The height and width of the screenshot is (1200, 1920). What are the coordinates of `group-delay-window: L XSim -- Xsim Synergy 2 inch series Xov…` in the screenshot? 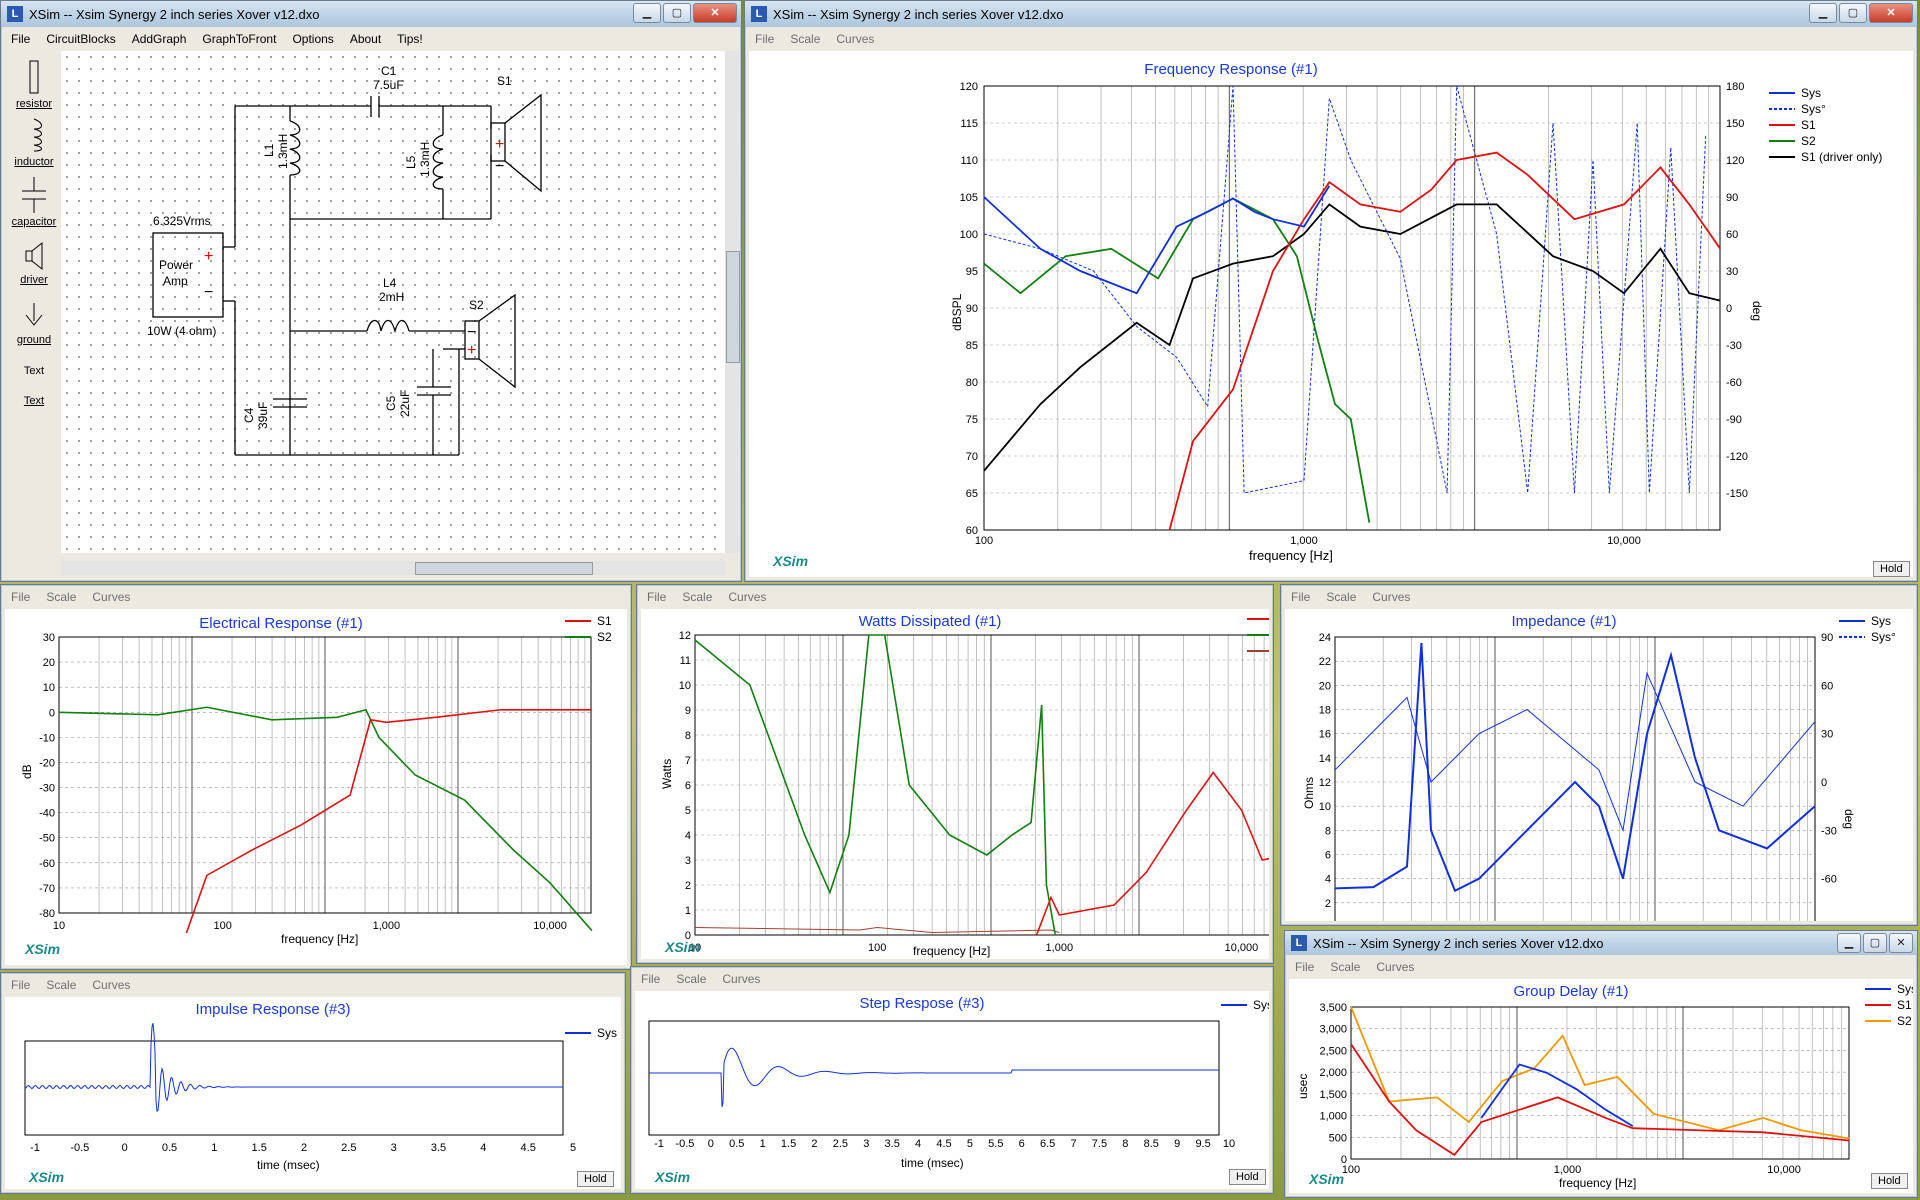 It's located at (1601, 1064).